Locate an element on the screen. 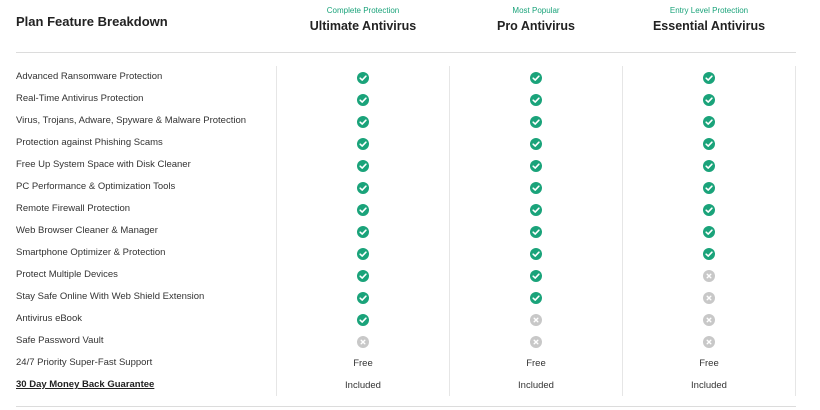 The height and width of the screenshot is (410, 820). feature-label: Antivirus eBook is located at coordinates (49, 318).